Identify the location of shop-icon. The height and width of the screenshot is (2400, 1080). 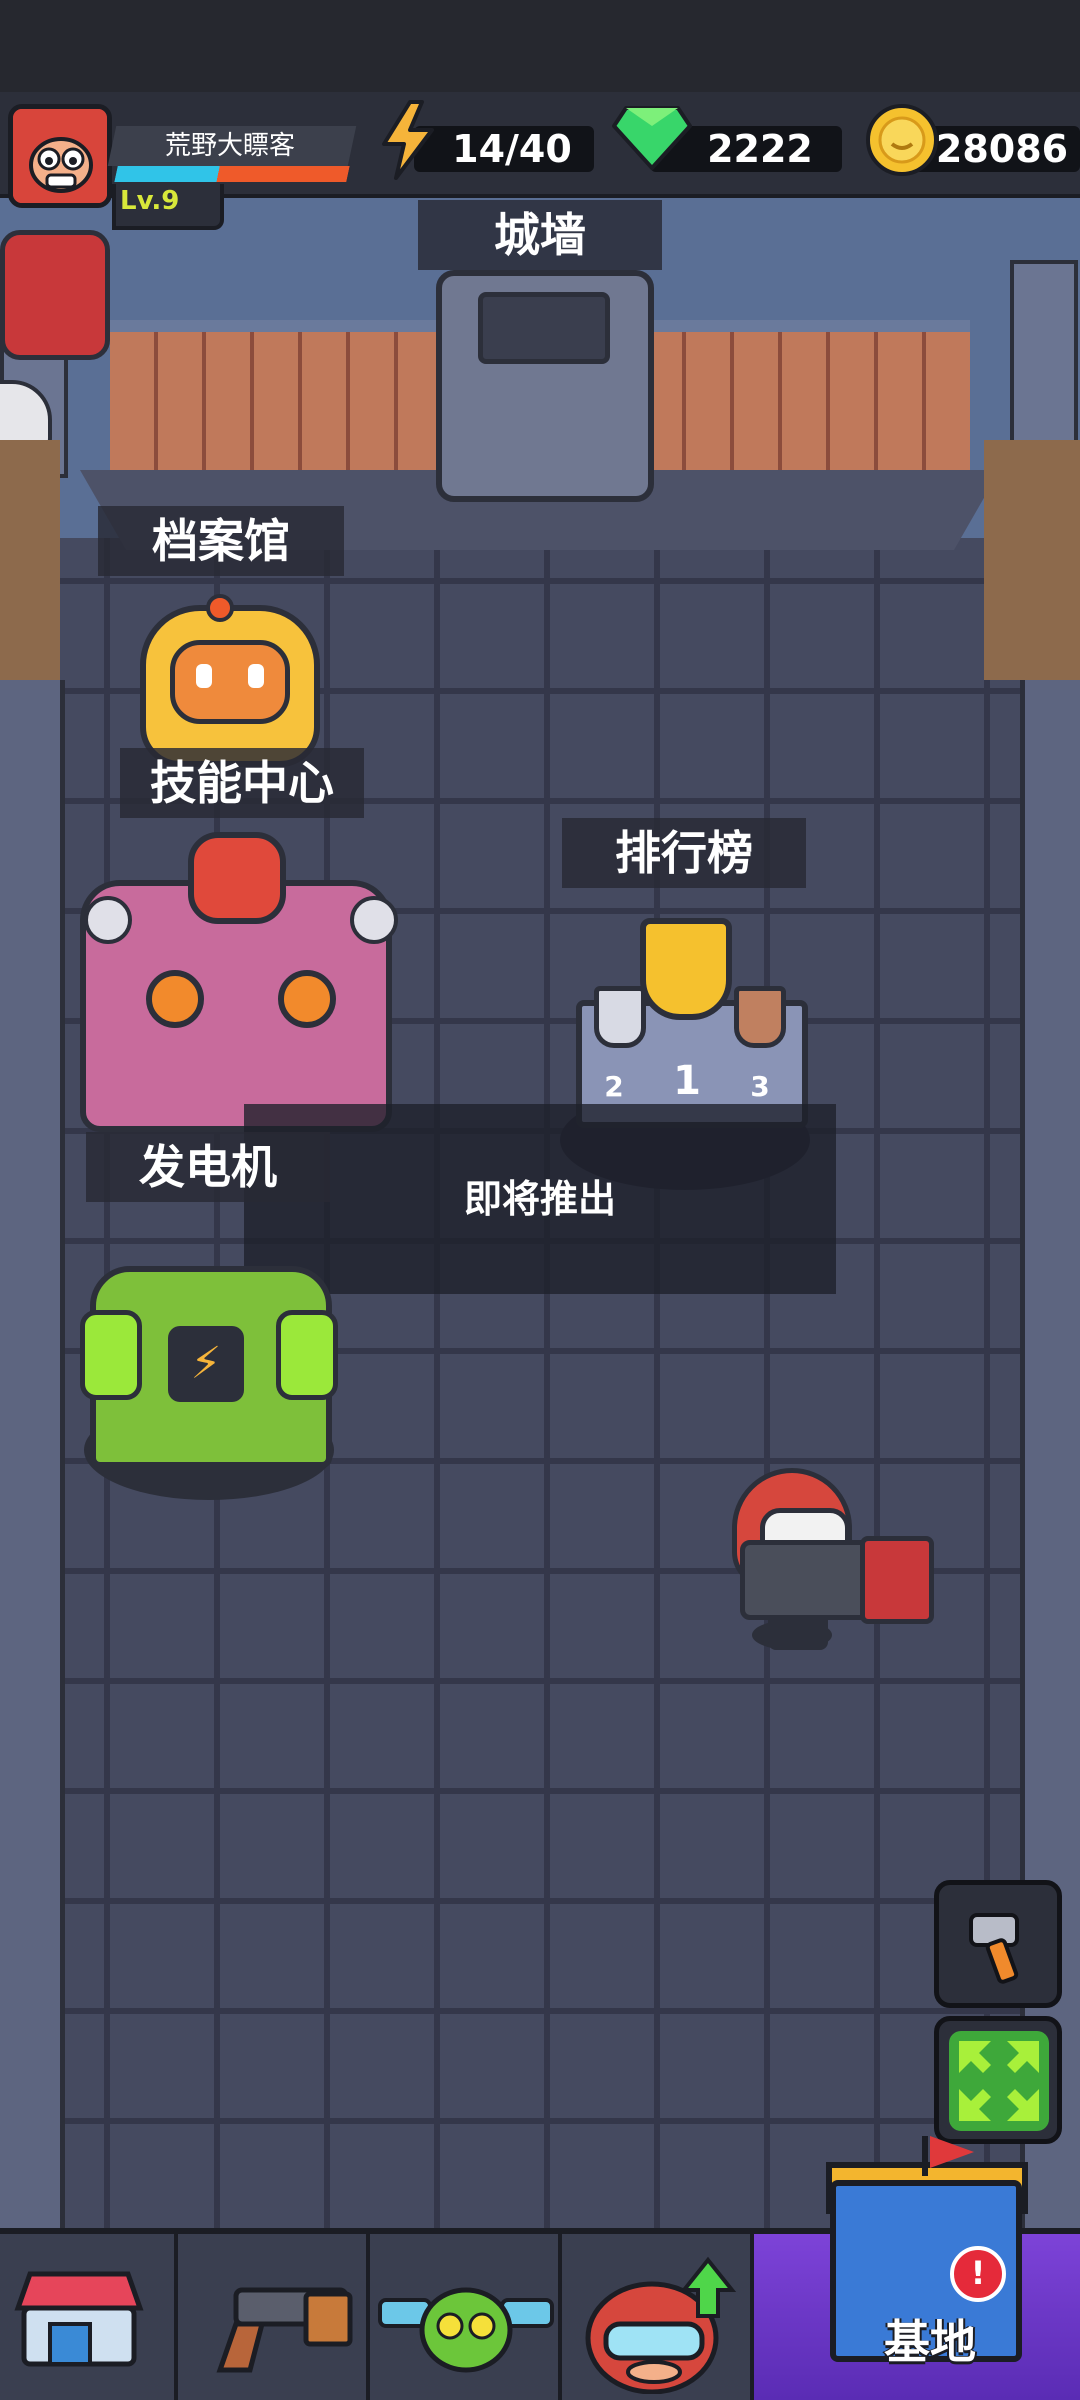
(79, 2319).